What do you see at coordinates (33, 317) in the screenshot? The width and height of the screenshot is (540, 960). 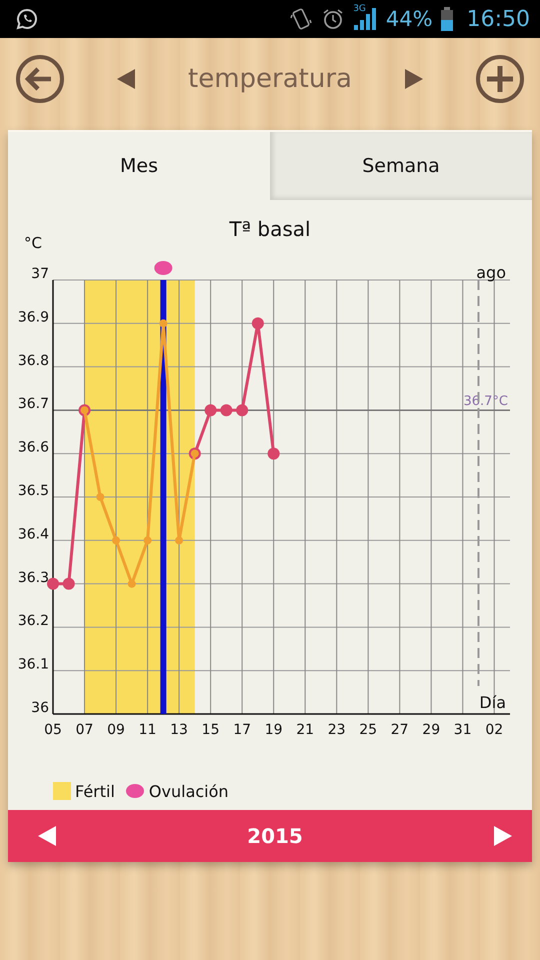 I see `y-tick-label: 36.9` at bounding box center [33, 317].